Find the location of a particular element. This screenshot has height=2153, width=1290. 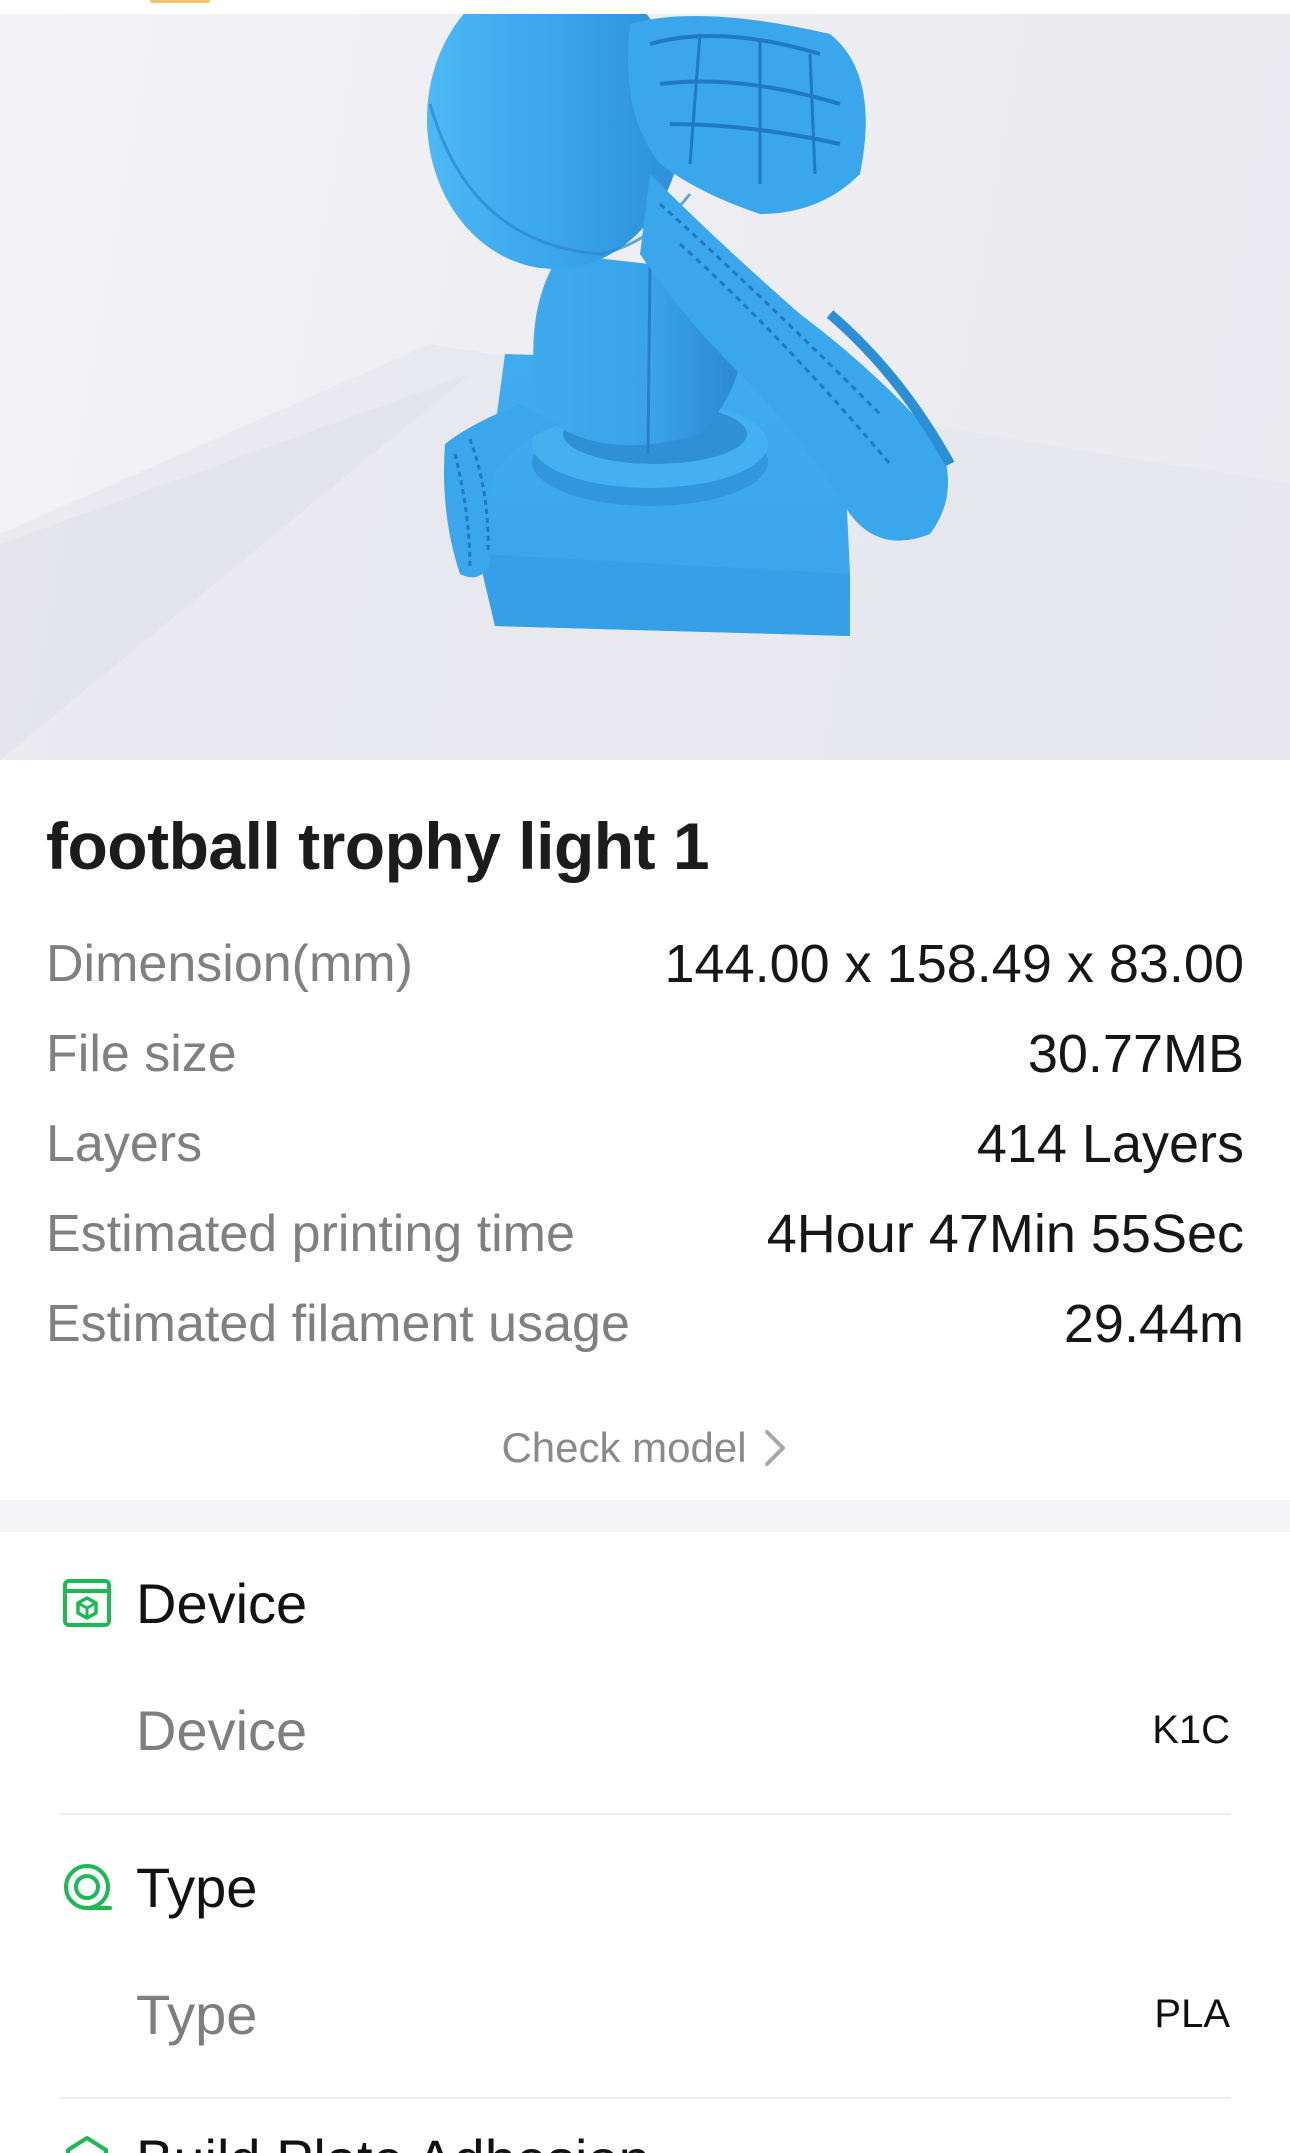

setting-value: K1C is located at coordinates (1191, 1729).